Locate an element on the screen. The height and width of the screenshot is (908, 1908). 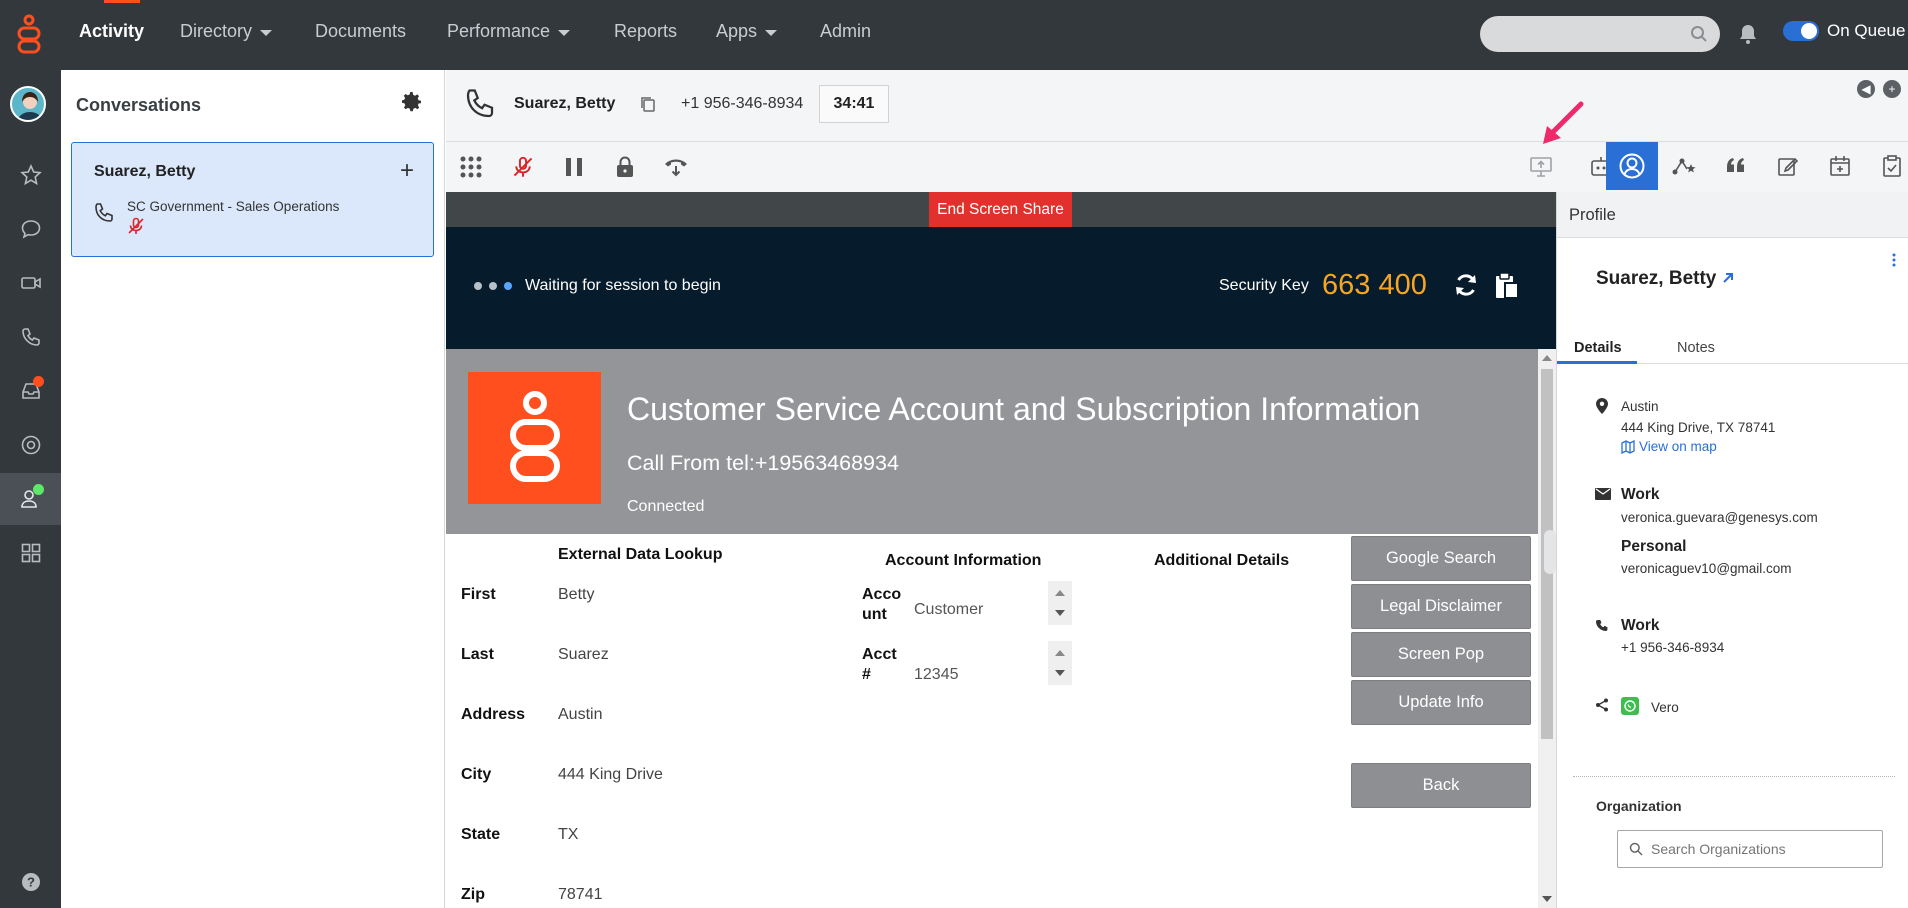
rail-inbox is located at coordinates (30, 391).